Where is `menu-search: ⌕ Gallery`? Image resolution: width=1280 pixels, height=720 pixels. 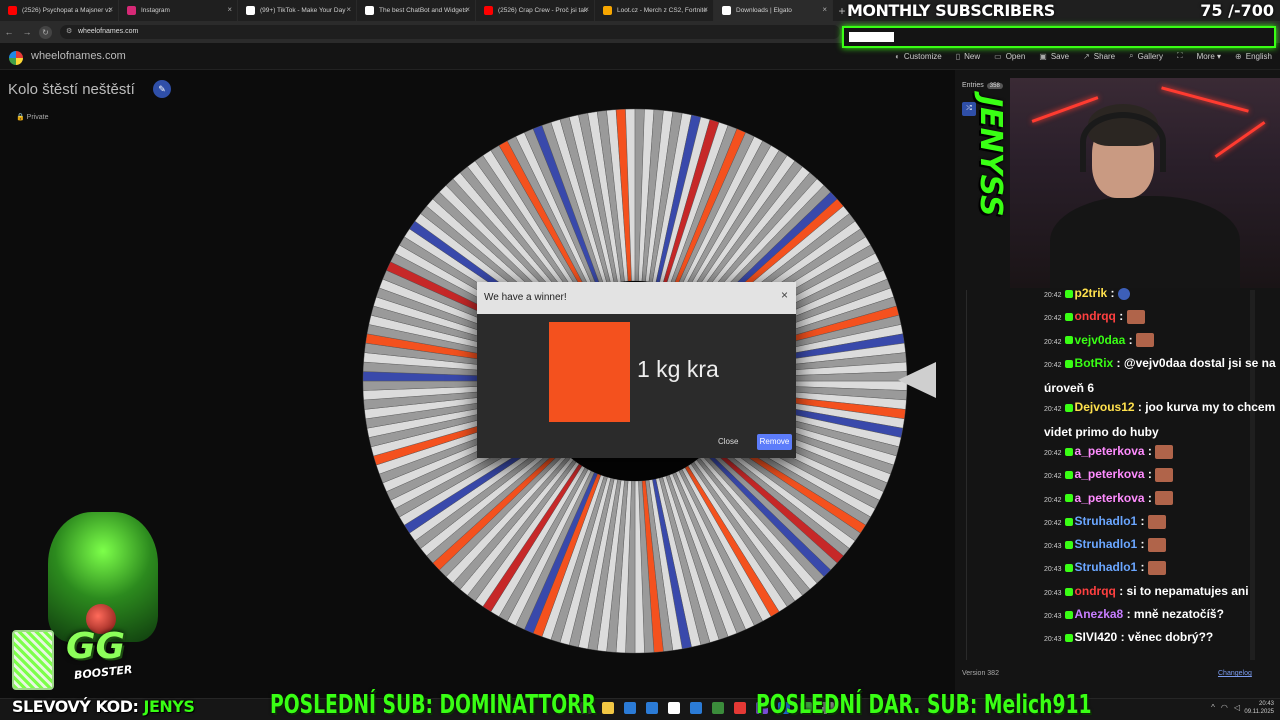
menu-search: ⌕ Gallery is located at coordinates (1146, 56).